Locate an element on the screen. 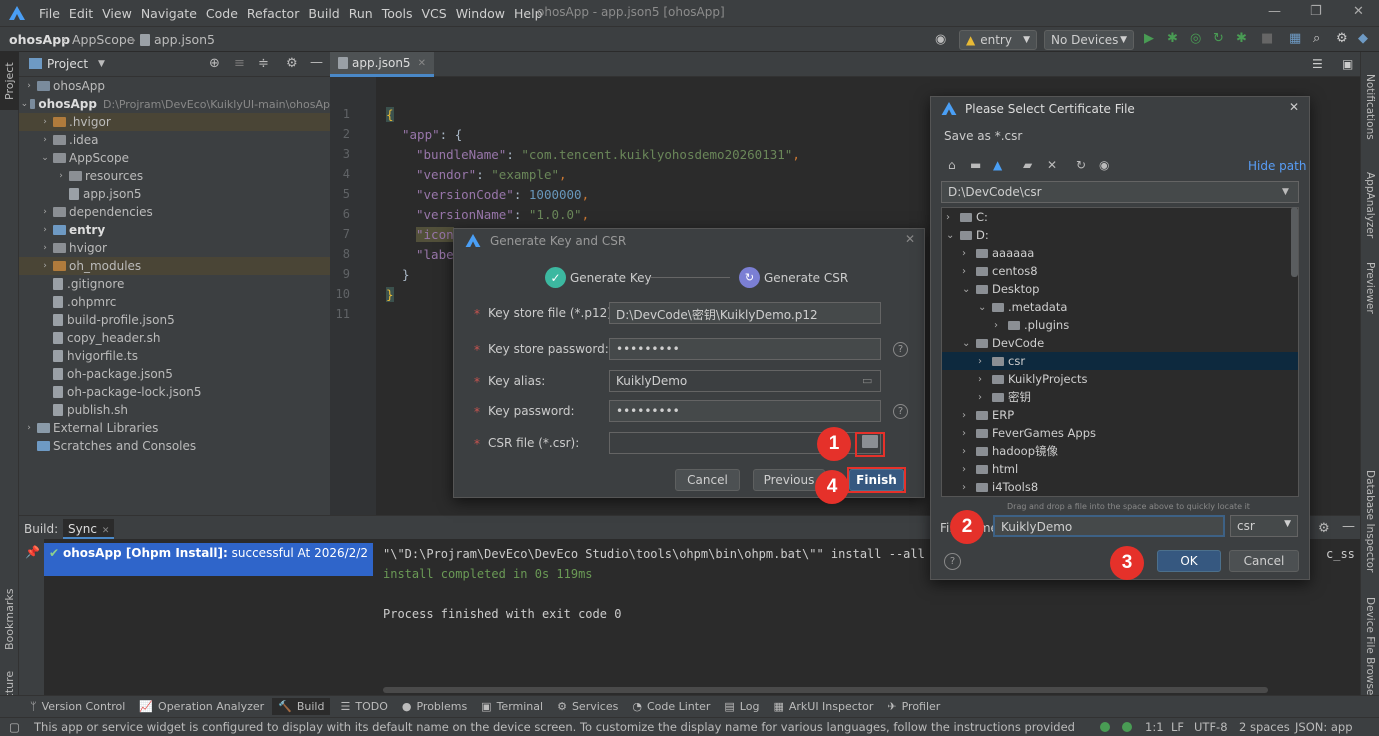 This screenshot has height=736, width=1379. new-folder-icon: ▰ is located at coordinates (1027, 165).